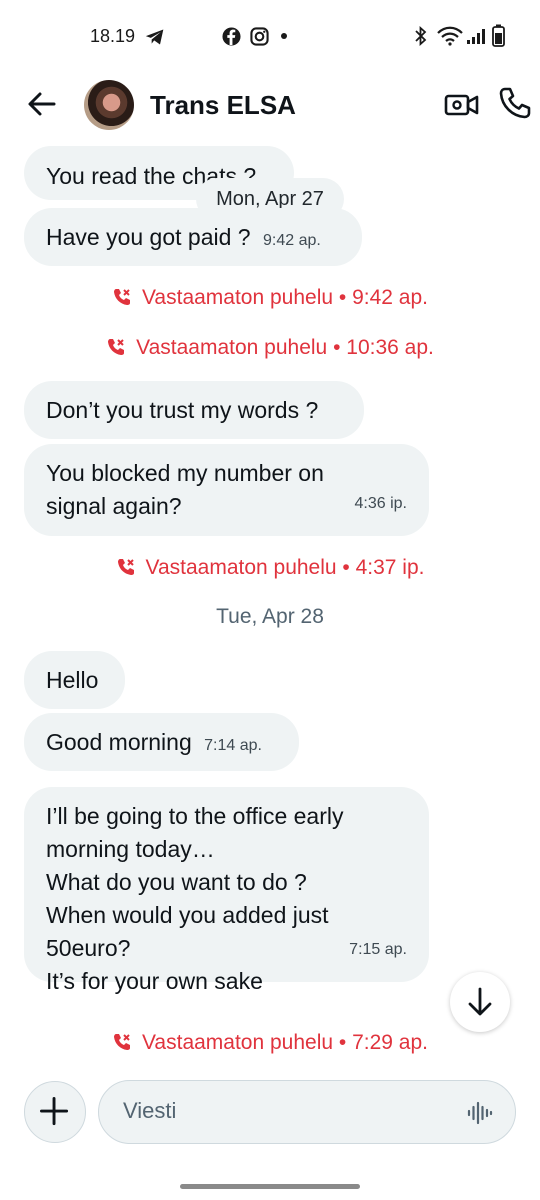  Describe the element at coordinates (378, 949) in the screenshot. I see `message-time: 7:15 ap.` at that location.